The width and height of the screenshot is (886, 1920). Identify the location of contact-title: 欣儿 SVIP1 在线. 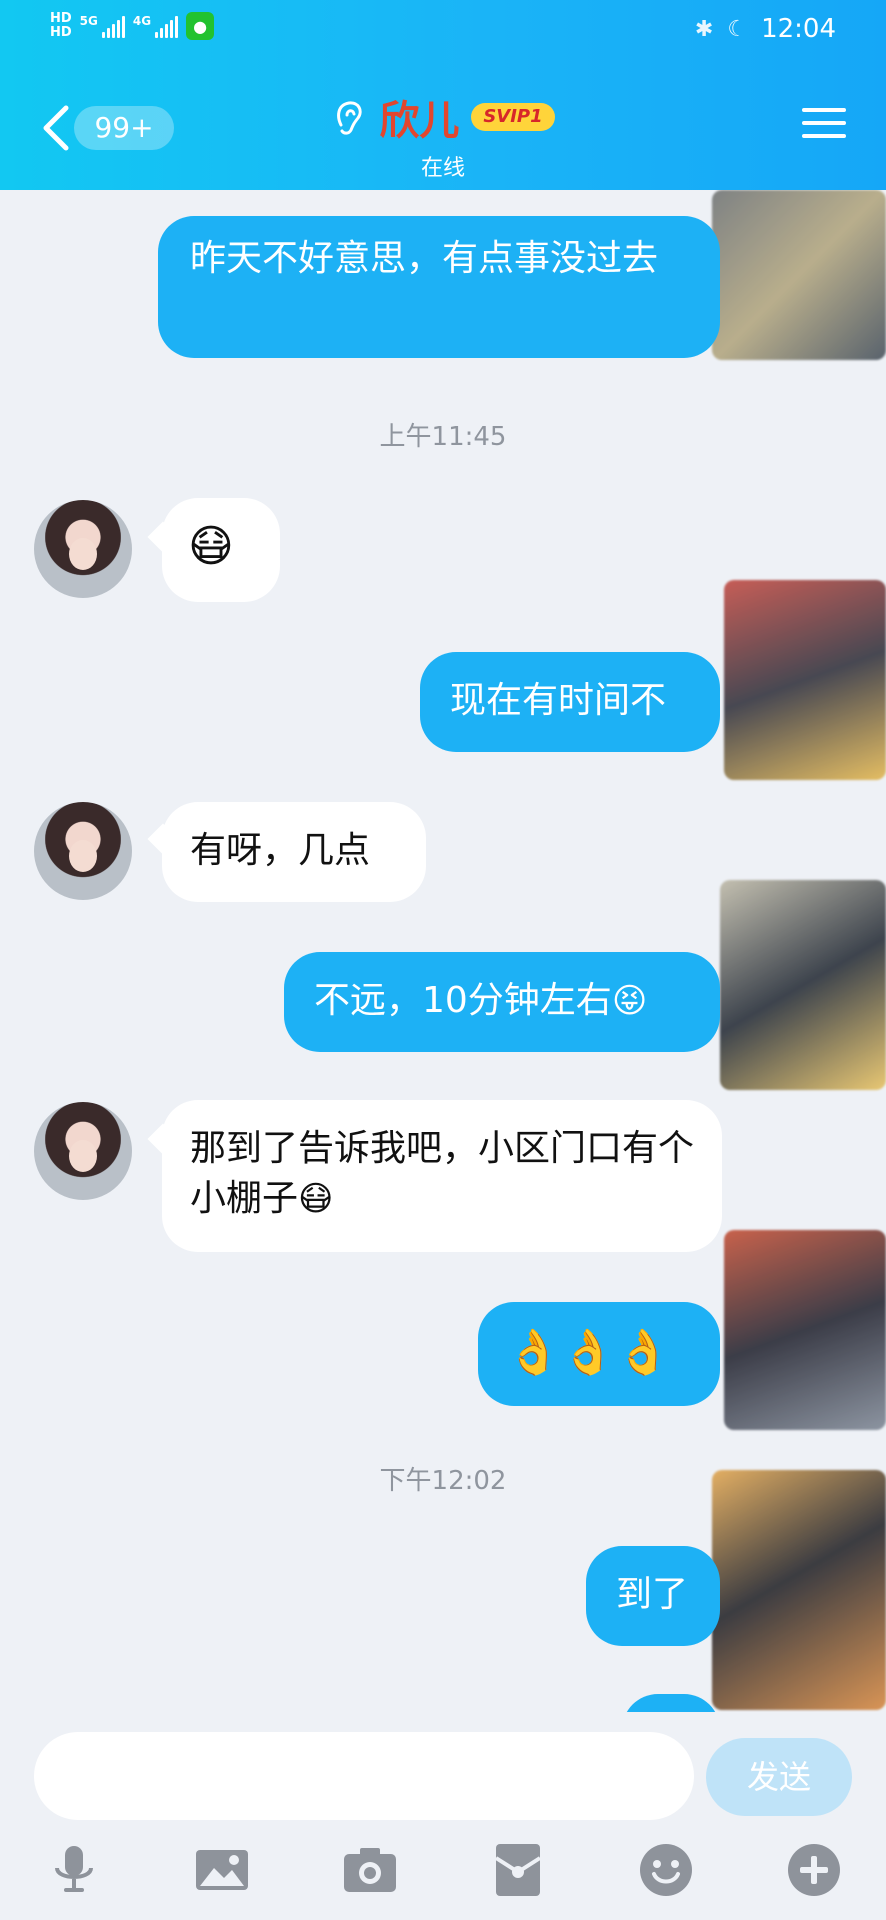
(443, 135).